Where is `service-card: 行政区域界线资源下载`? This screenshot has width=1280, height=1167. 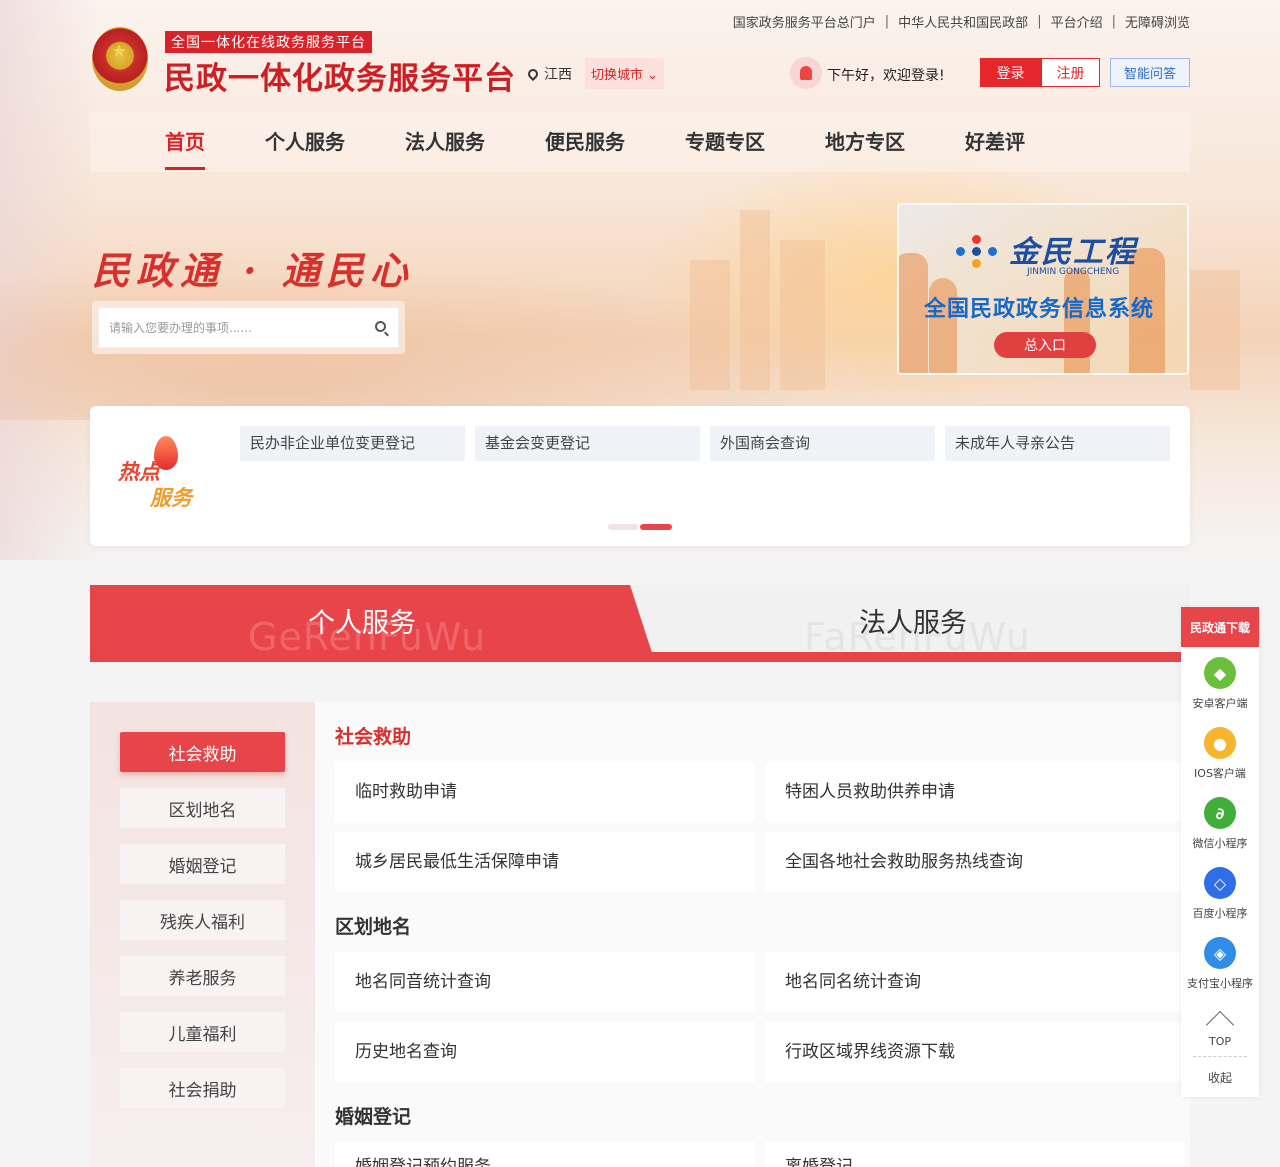 service-card: 行政区域界线资源下载 is located at coordinates (975, 1052).